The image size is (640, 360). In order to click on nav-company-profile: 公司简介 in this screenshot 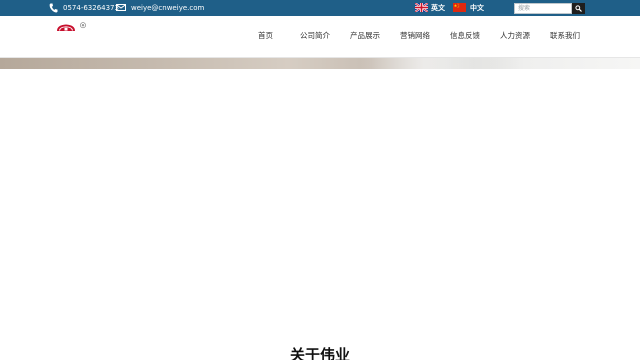, I will do `click(315, 36)`.